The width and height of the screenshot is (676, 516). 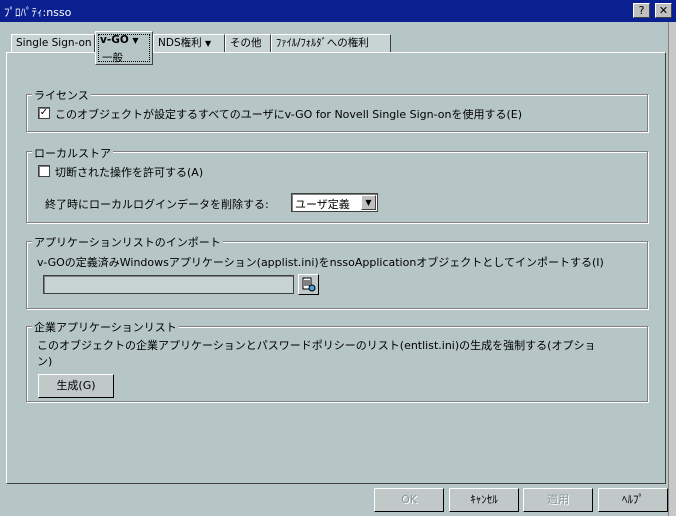 I want to click on local-store-group, so click(x=337, y=187).